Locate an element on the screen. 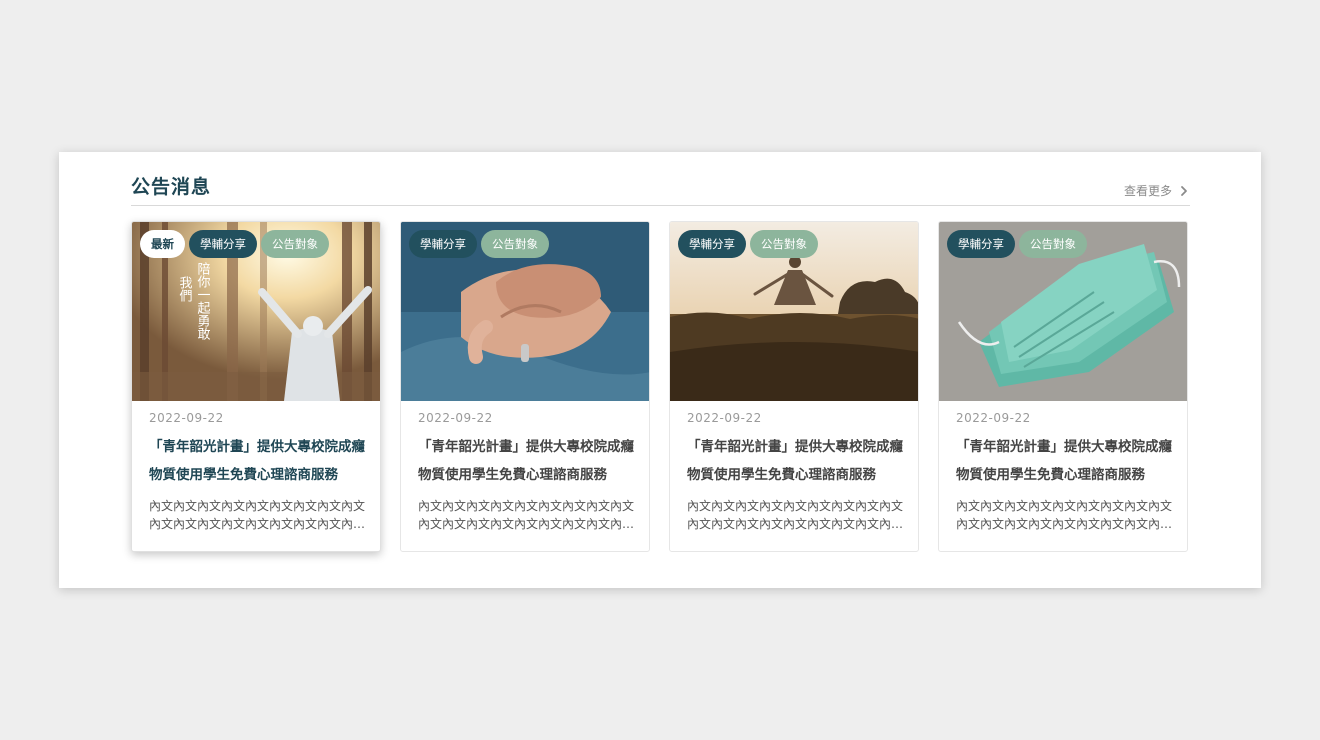 The height and width of the screenshot is (740, 1320). tag-group: 最新 學輔分享 公告對象 is located at coordinates (234, 244).